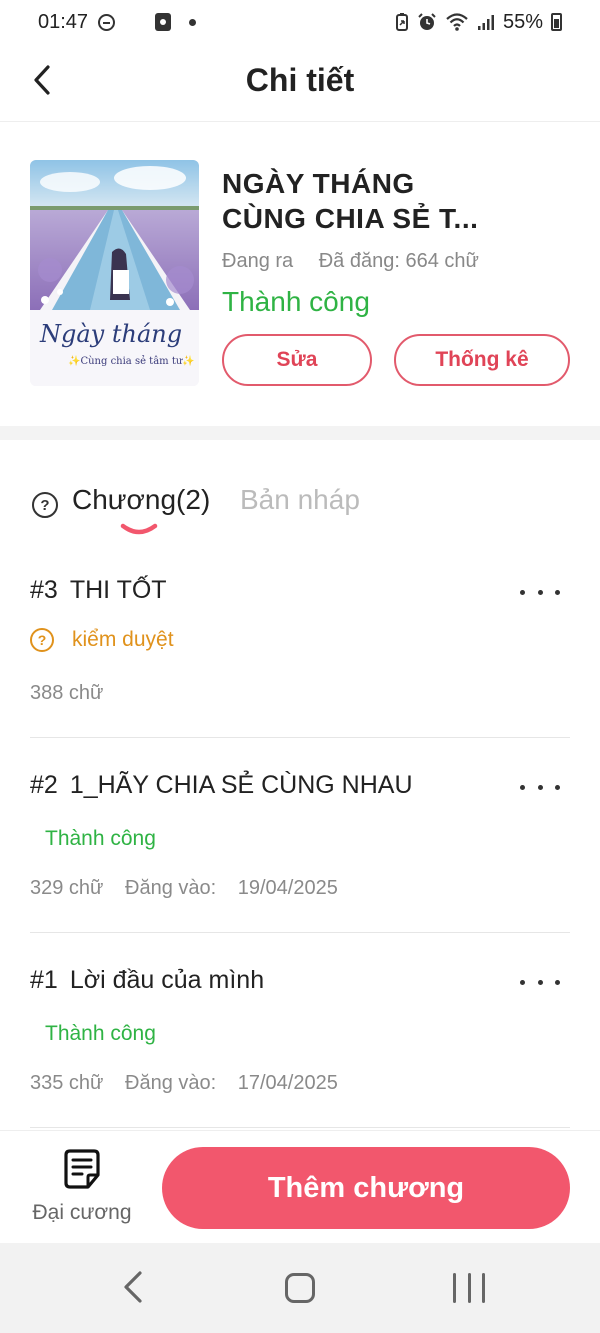 This screenshot has height=1333, width=600. I want to click on system-nav-bar, so click(300, 1288).